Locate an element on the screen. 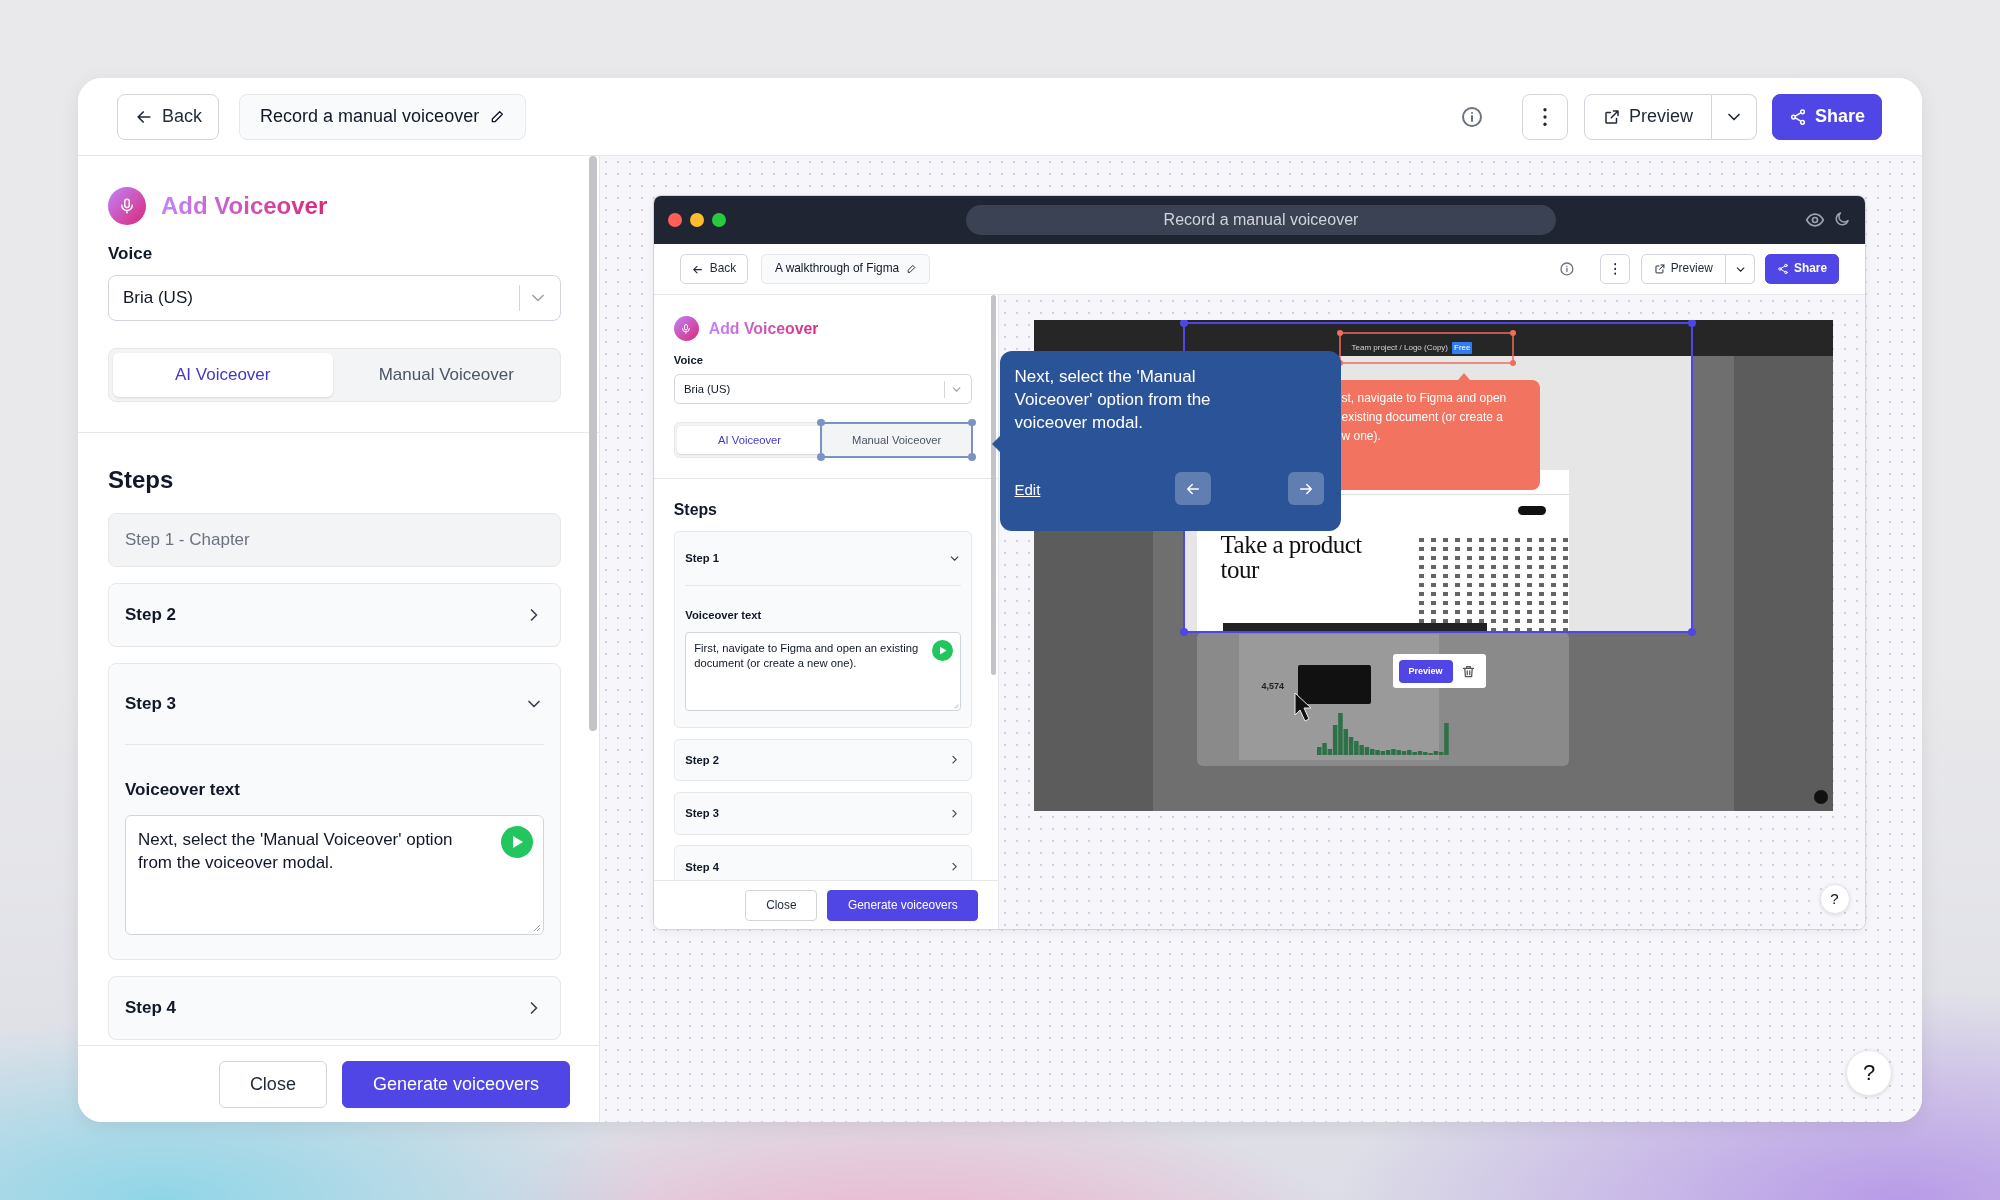  plan-badge: Free is located at coordinates (1462, 348).